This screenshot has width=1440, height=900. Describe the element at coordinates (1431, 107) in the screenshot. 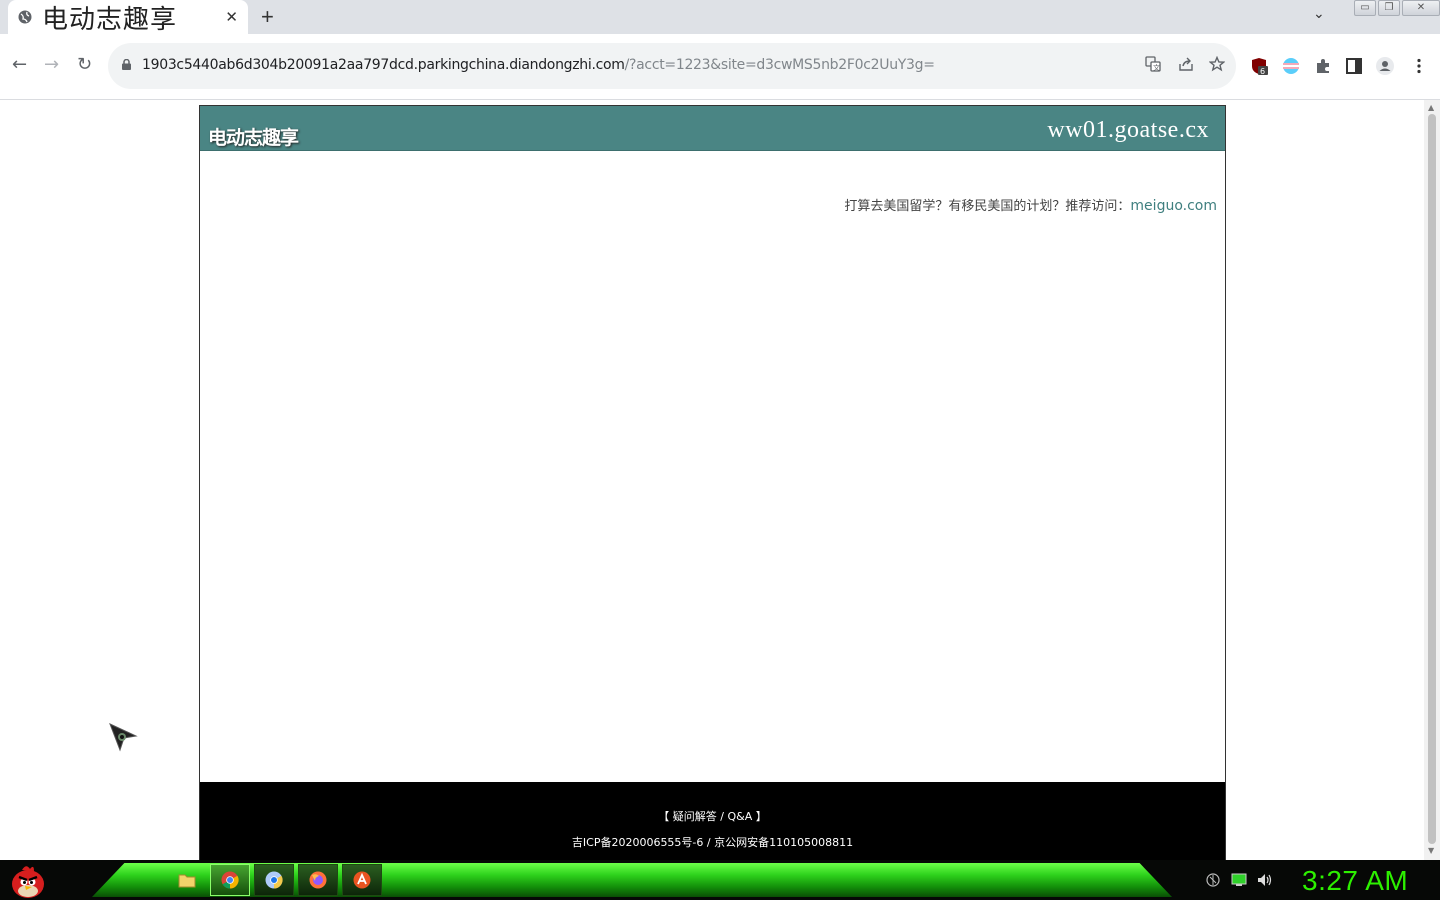

I see `scroll-up-icon: ▲` at that location.